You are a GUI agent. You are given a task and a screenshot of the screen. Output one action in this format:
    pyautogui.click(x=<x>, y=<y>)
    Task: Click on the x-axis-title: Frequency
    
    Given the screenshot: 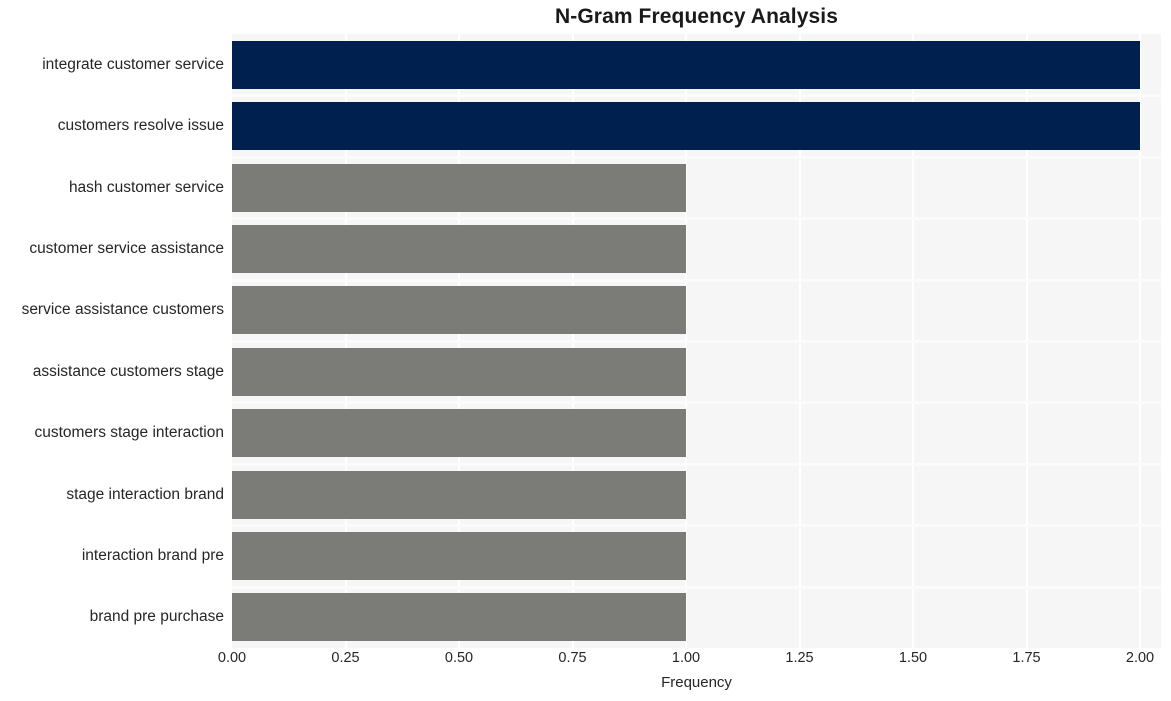 What is the action you would take?
    pyautogui.click(x=696, y=682)
    